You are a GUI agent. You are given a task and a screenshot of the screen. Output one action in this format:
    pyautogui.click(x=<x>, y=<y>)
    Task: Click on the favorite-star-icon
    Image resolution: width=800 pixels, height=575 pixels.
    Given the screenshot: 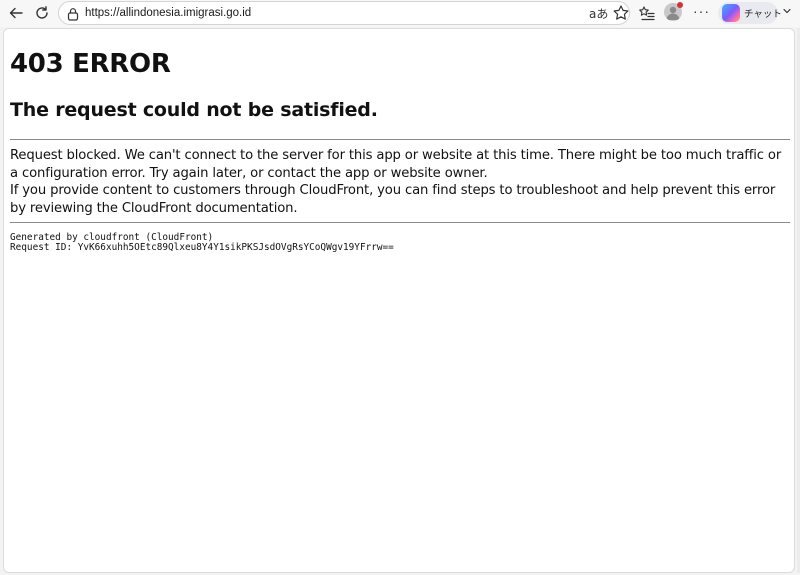 What is the action you would take?
    pyautogui.click(x=621, y=13)
    